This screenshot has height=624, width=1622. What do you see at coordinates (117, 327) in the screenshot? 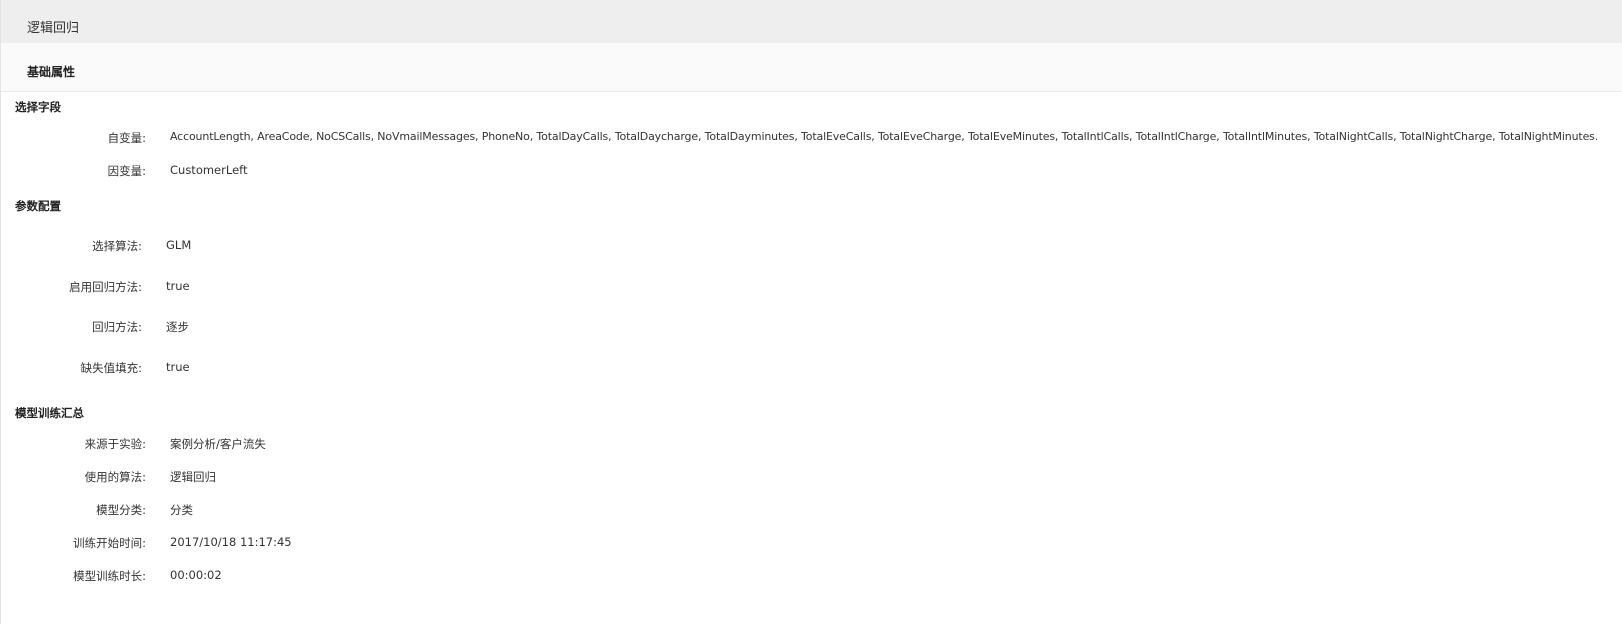
I see `regression-method-label: 回归方法:` at bounding box center [117, 327].